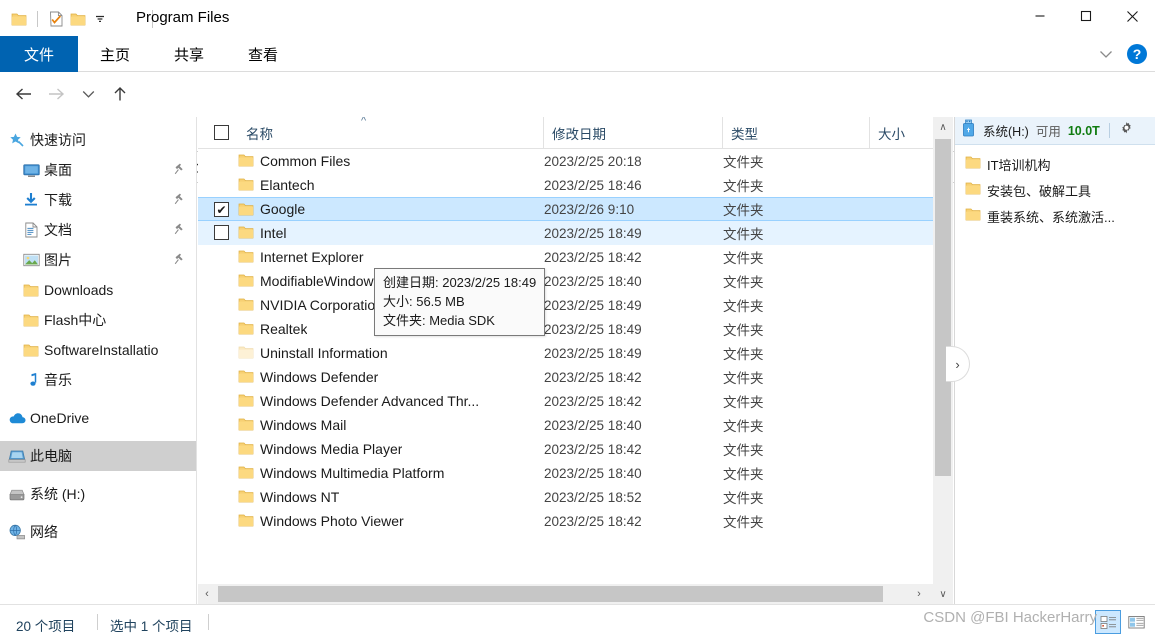 This screenshot has height=638, width=1155. Describe the element at coordinates (78, 19) in the screenshot. I see `new-folder-icon` at that location.